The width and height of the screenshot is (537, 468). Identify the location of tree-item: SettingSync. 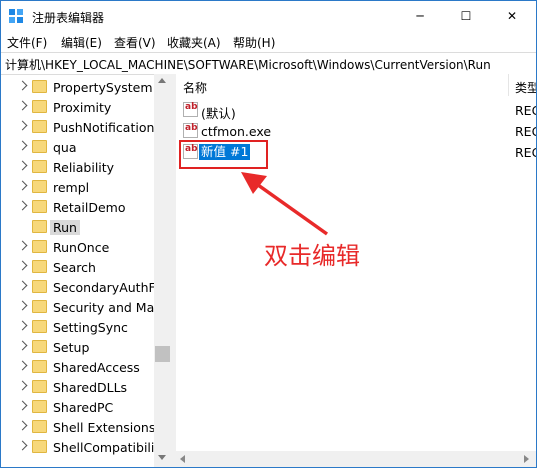
(77, 327).